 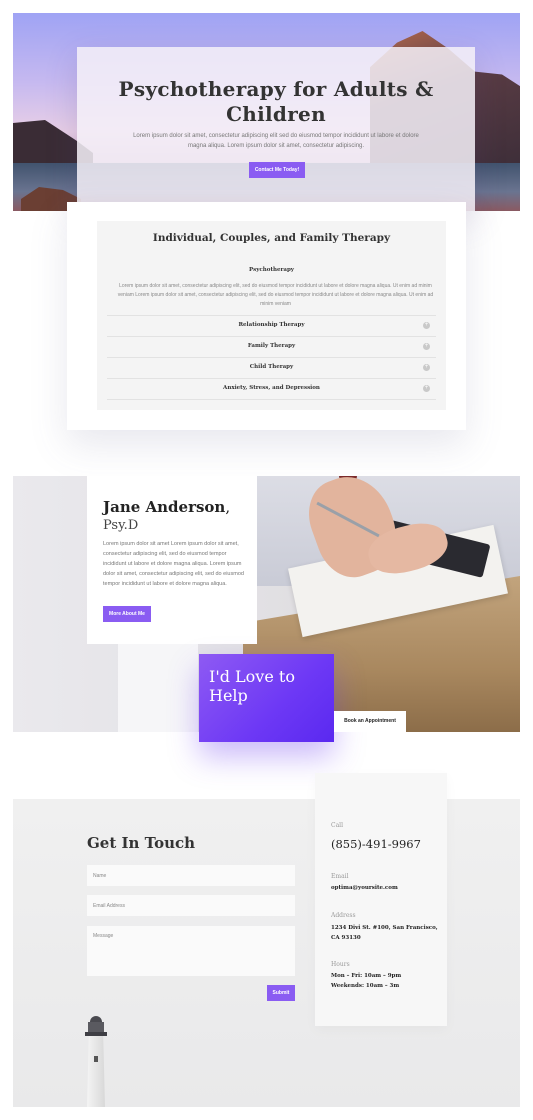 What do you see at coordinates (96, 1034) in the screenshot?
I see `lighthouse-rail` at bounding box center [96, 1034].